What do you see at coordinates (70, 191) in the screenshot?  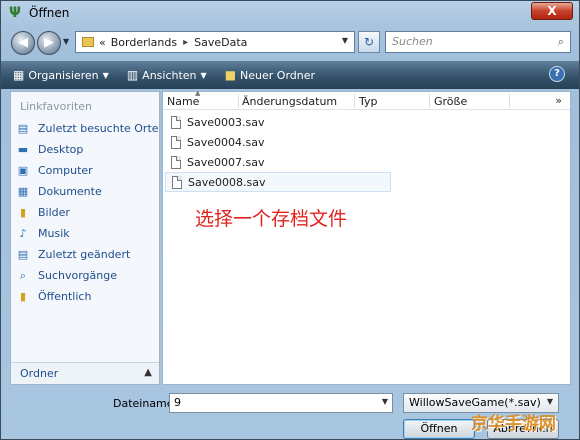 I see `sidebar-item-label: Dokumente` at bounding box center [70, 191].